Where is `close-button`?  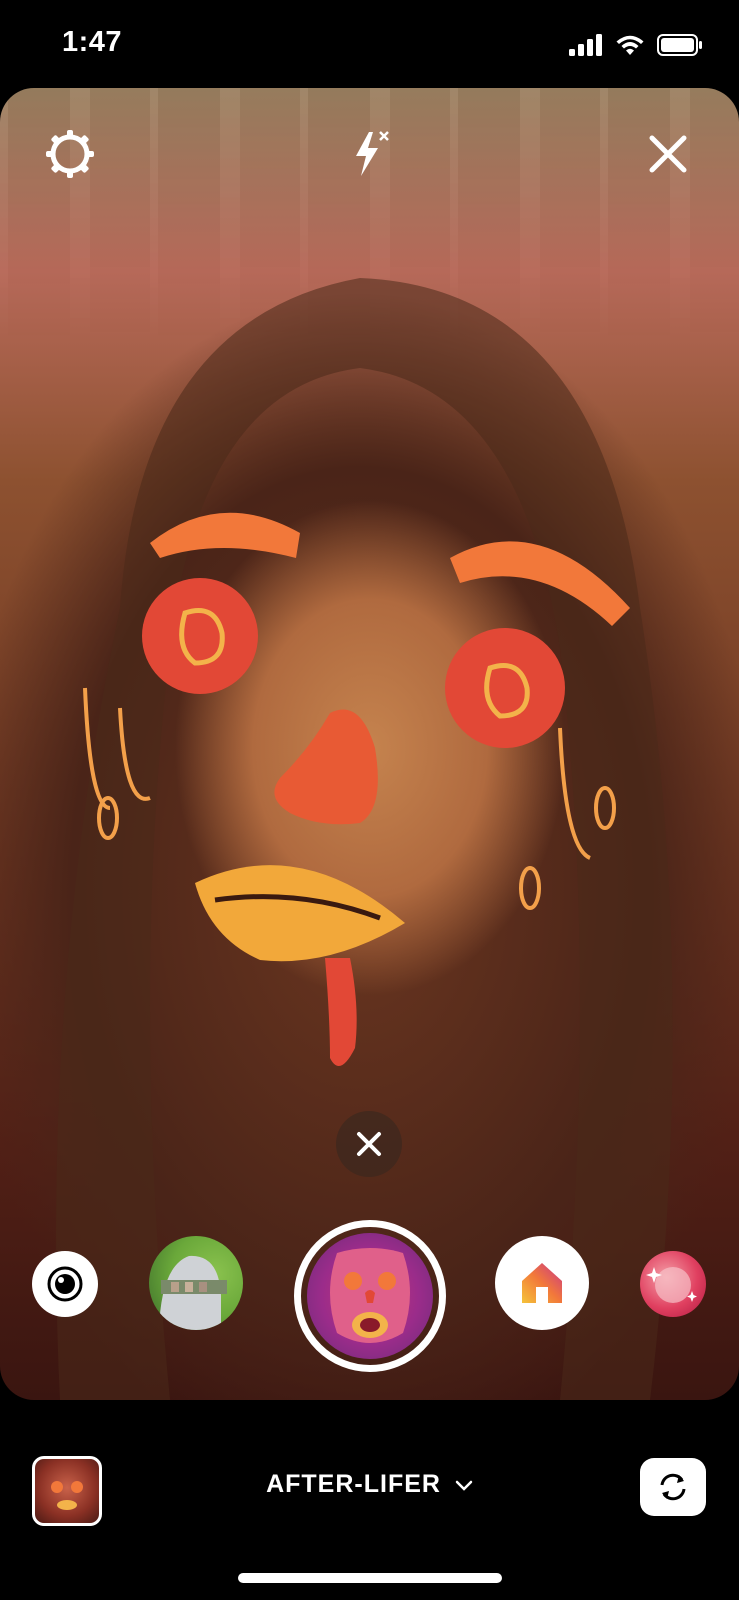
close-button is located at coordinates (668, 154).